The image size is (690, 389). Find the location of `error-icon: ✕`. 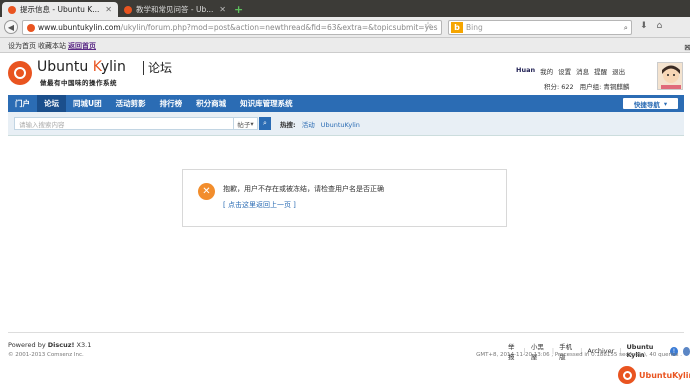

error-icon: ✕ is located at coordinates (206, 191).